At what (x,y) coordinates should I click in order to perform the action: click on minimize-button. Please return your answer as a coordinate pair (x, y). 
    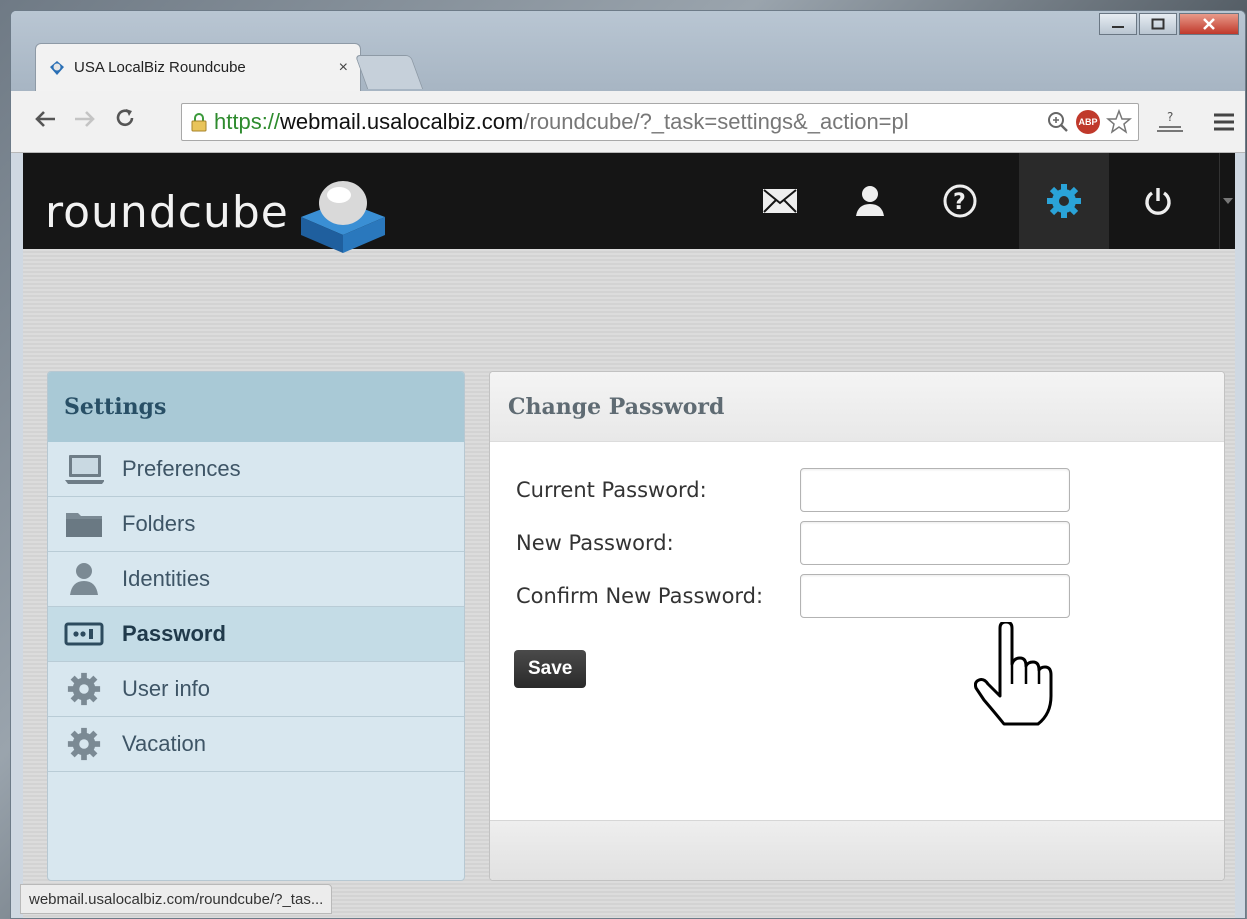
    Looking at the image, I should click on (1118, 24).